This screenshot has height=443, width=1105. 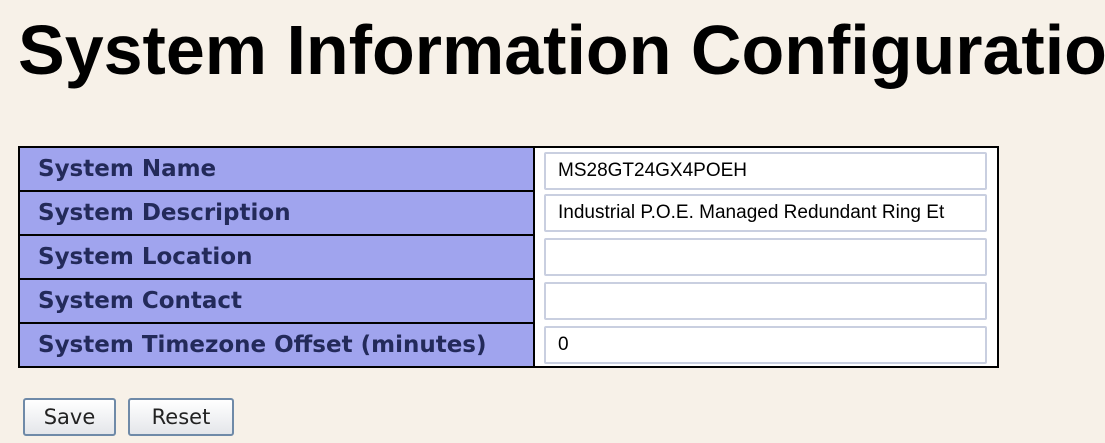 I want to click on table-row: System Description, so click(x=508, y=213).